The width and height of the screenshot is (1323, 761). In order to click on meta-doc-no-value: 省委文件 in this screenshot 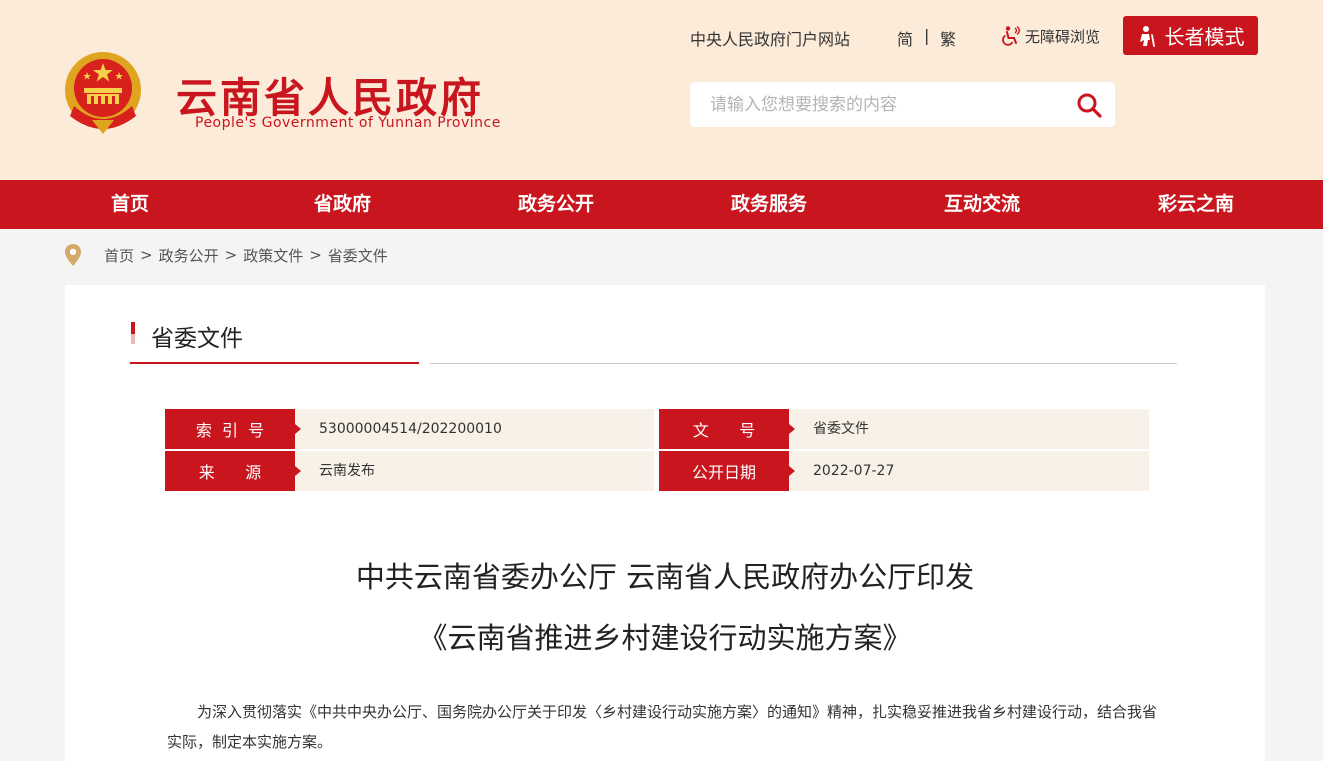, I will do `click(841, 429)`.